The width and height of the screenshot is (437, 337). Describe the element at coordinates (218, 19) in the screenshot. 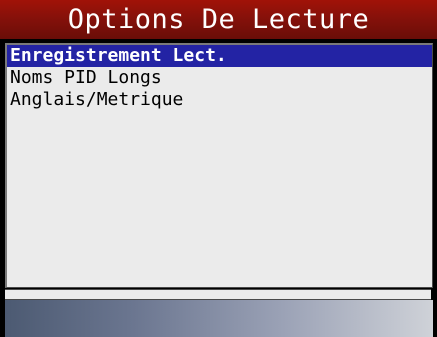

I see `screen-title: Options De Lecture` at that location.